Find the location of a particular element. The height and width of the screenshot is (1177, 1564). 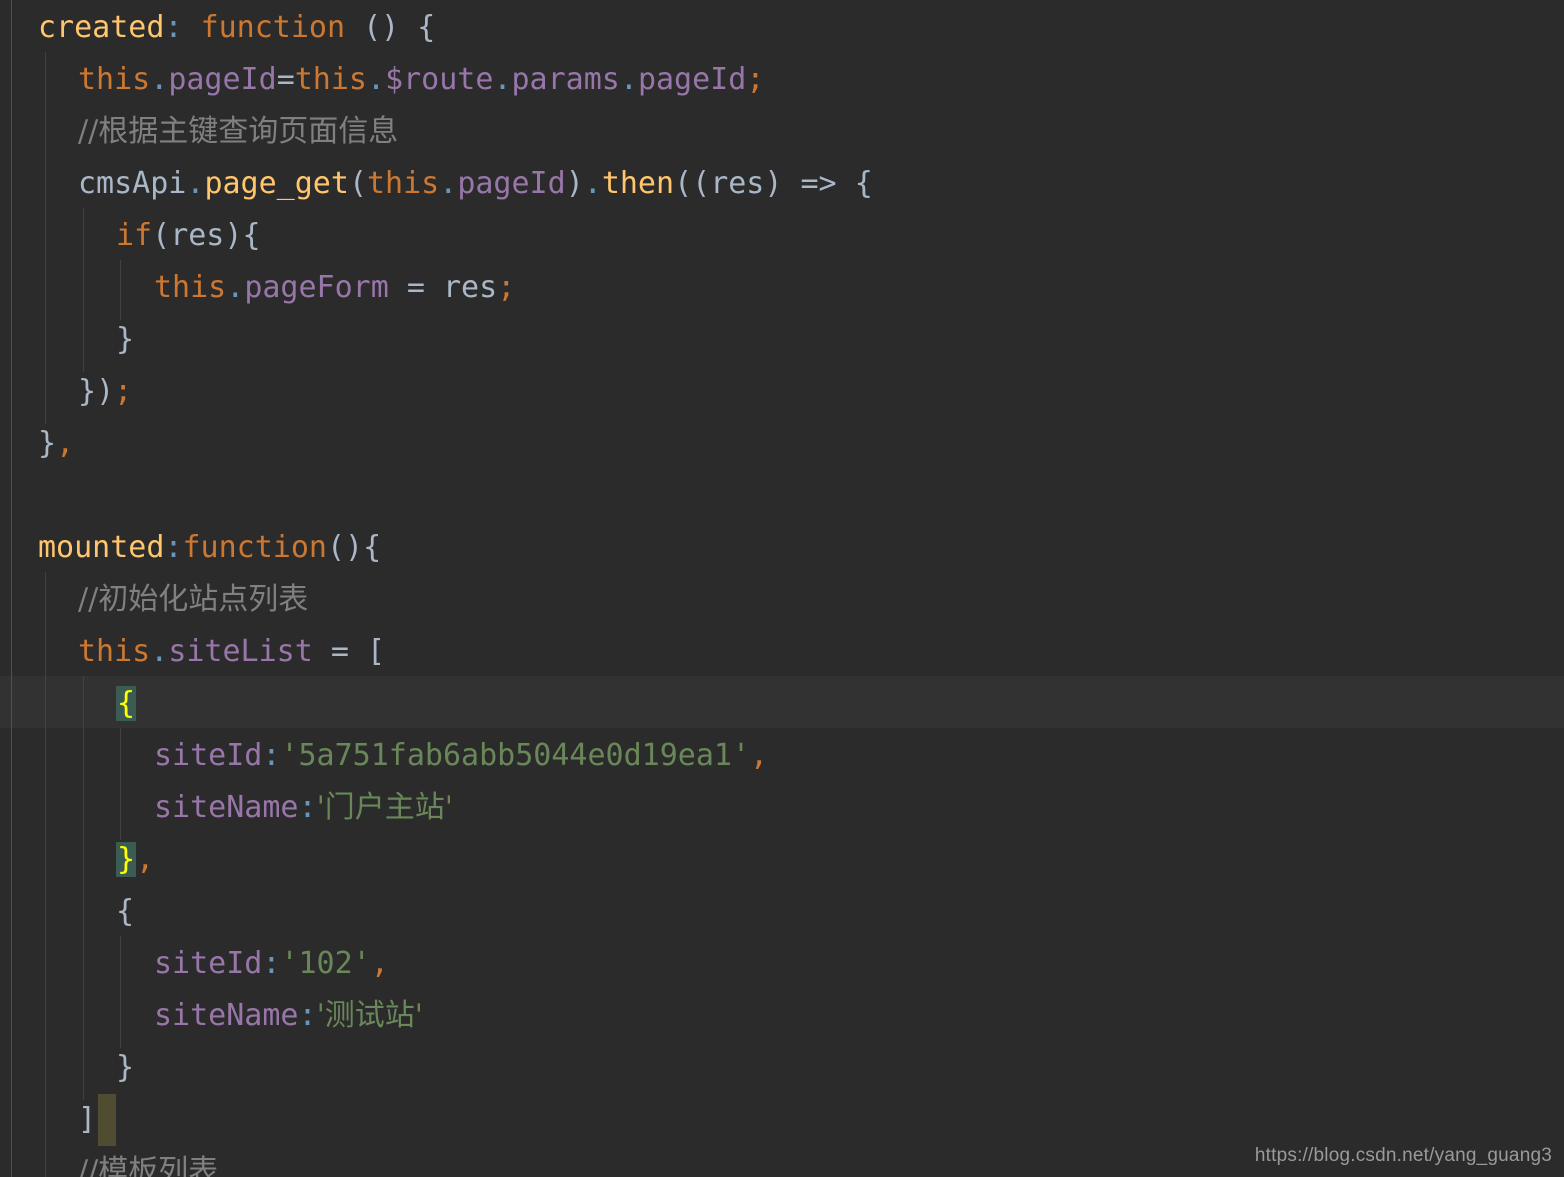

token-semicolon-2: ; is located at coordinates (506, 287).